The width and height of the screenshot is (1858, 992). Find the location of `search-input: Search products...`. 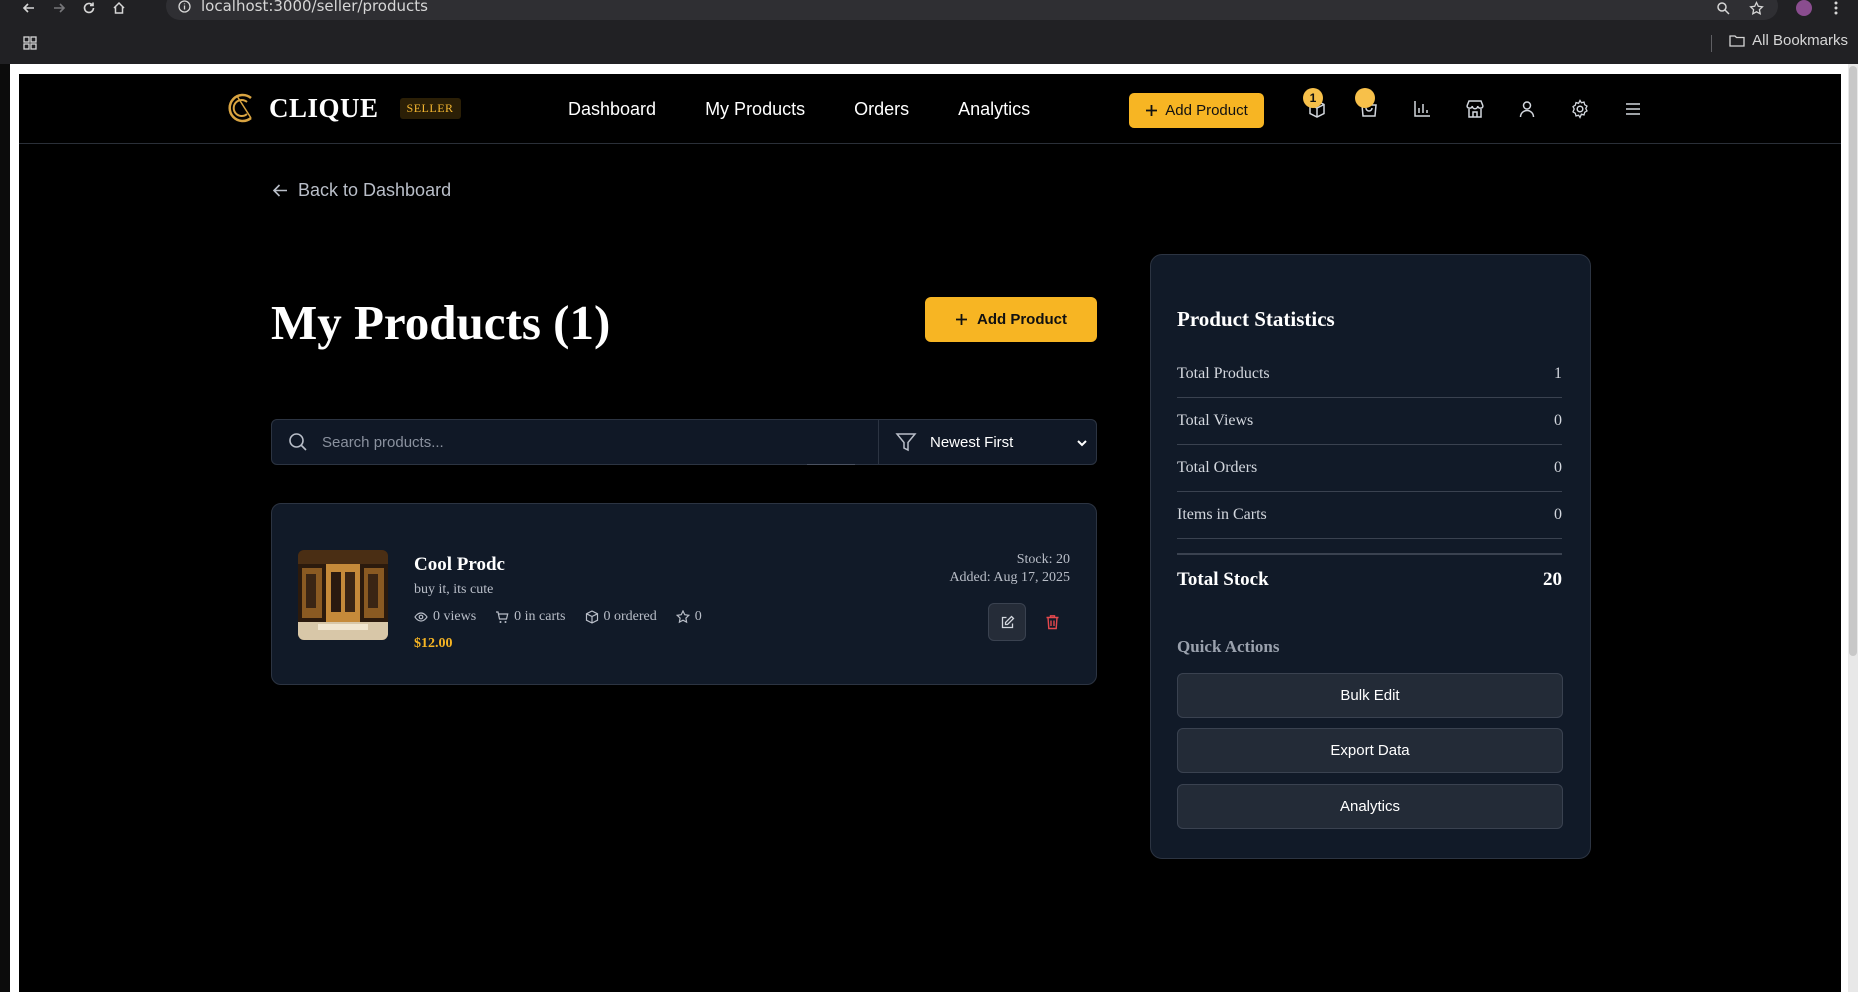

search-input: Search products... is located at coordinates (575, 442).